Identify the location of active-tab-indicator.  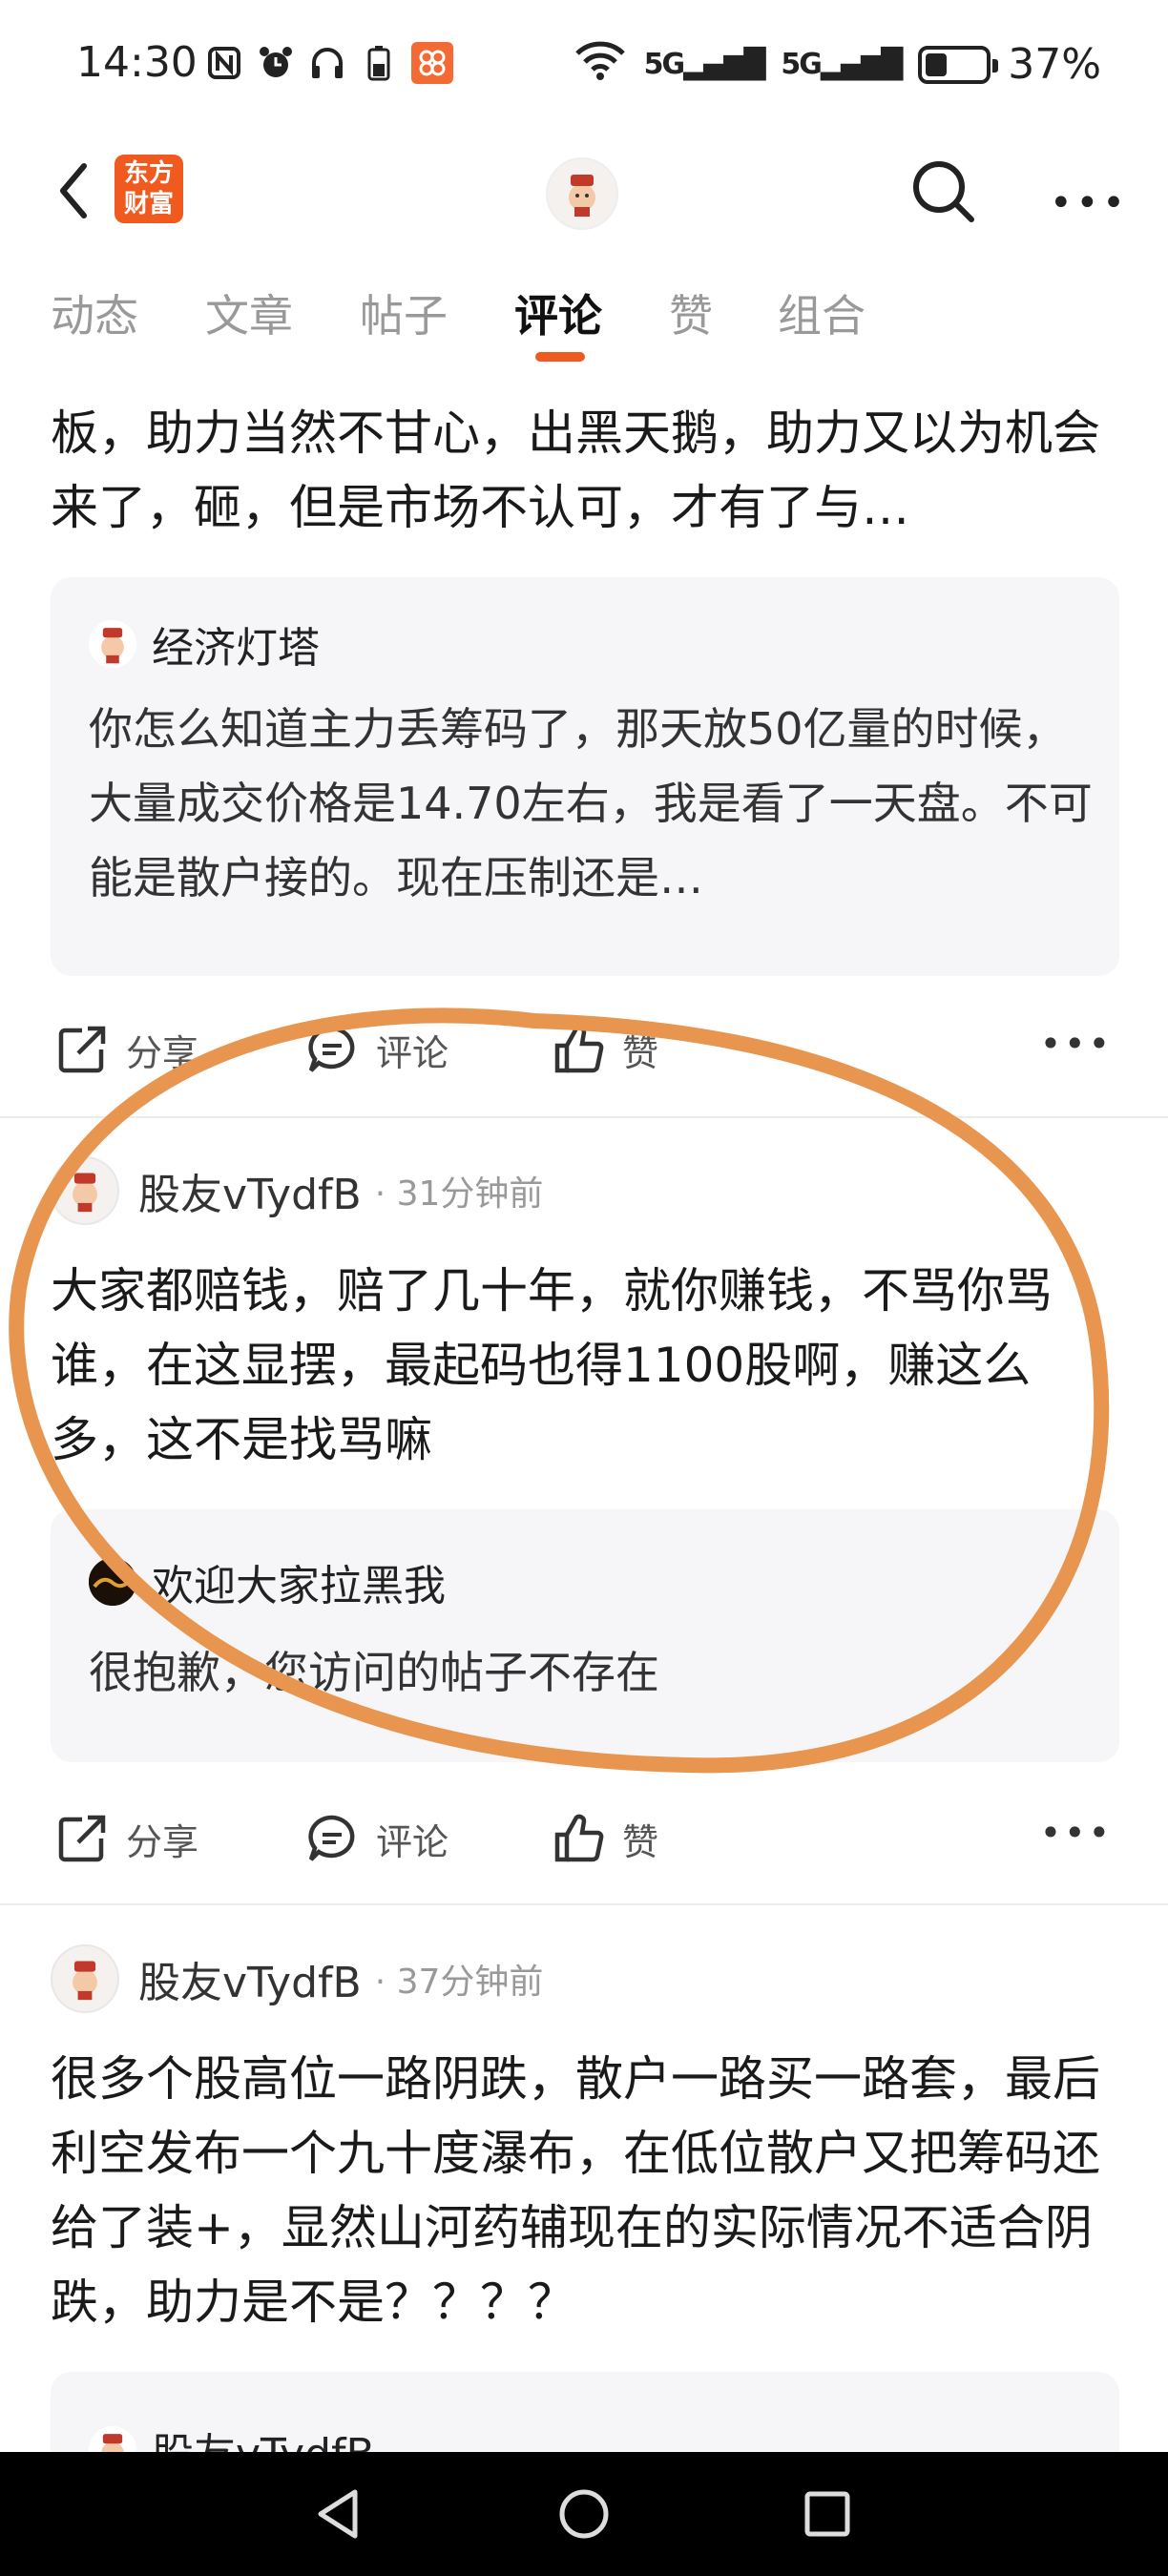
(560, 357).